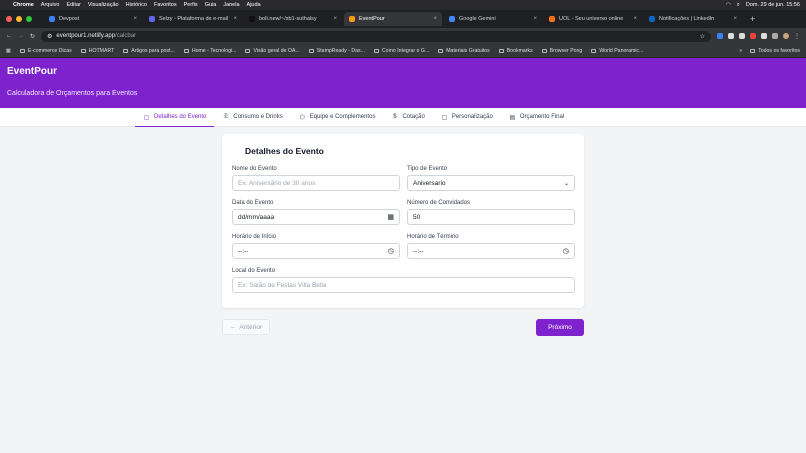 The image size is (806, 453). I want to click on bookmark-item: Bookmarks, so click(515, 51).